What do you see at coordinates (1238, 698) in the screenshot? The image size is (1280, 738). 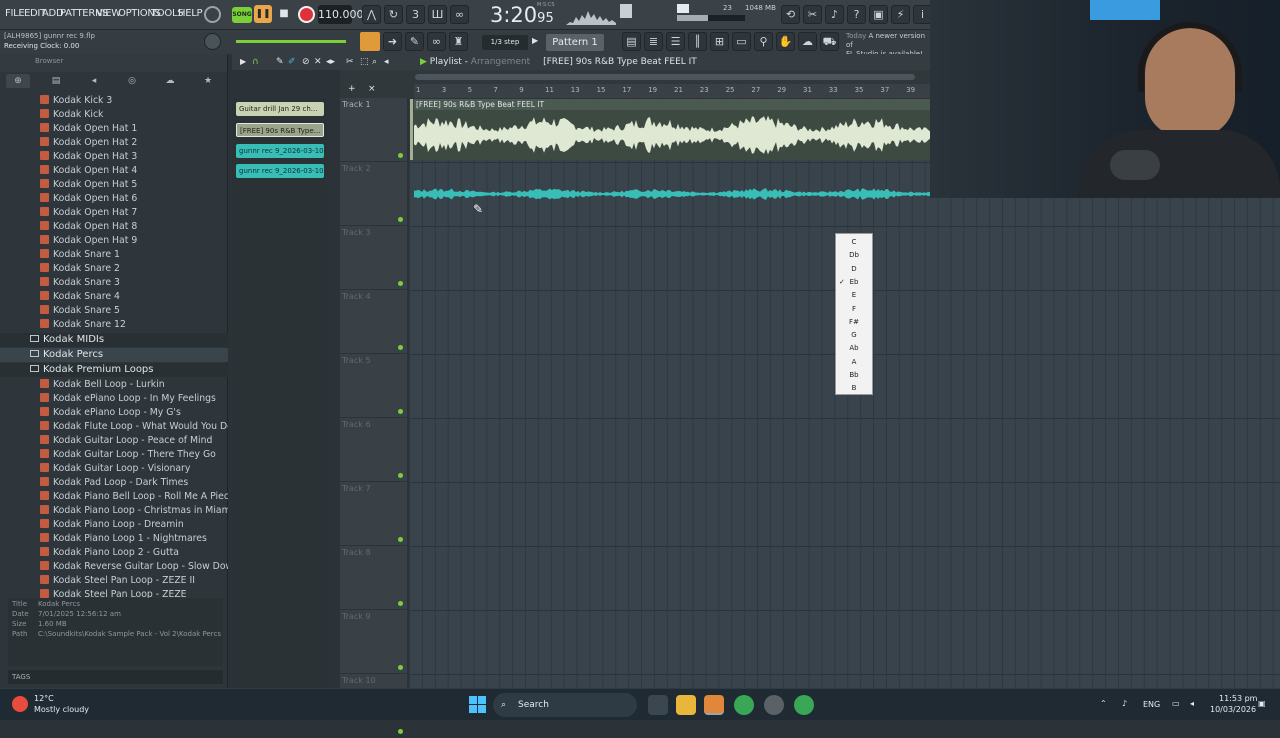 I see `clock-time: 11:53 pm` at bounding box center [1238, 698].